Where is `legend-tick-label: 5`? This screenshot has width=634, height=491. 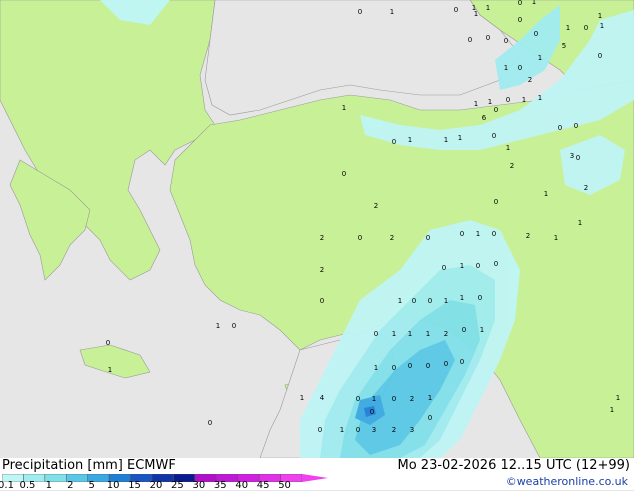
legend-tick-label: 5 is located at coordinates (91, 485).